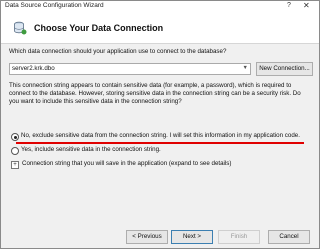  I want to click on expand-icon: +, so click(15, 165).